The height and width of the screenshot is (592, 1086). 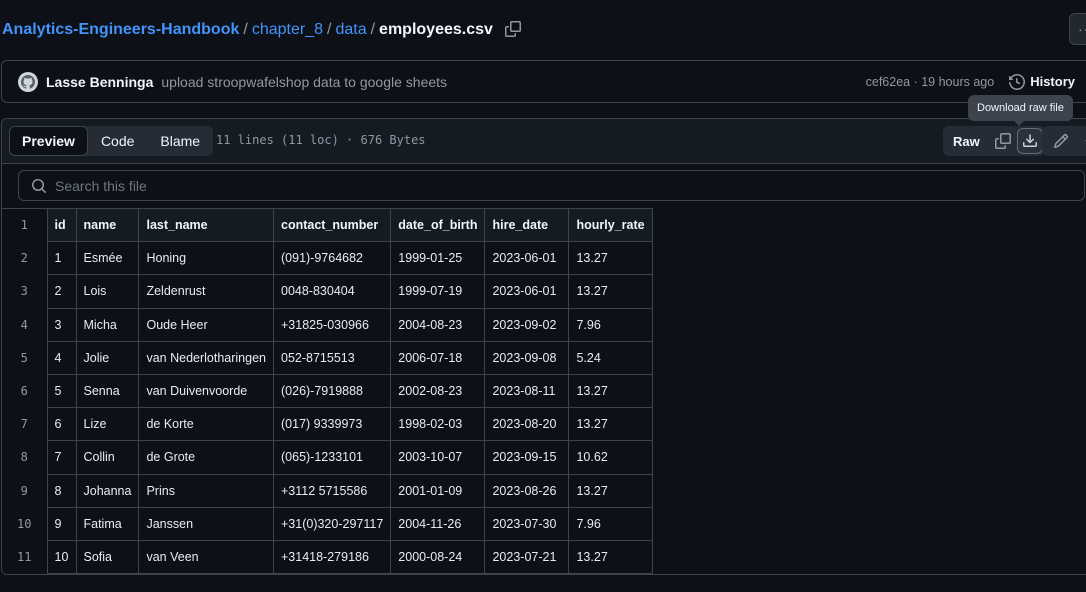 What do you see at coordinates (321, 140) in the screenshot?
I see `file-info: 11 lines (11 loc) · 676 Bytes` at bounding box center [321, 140].